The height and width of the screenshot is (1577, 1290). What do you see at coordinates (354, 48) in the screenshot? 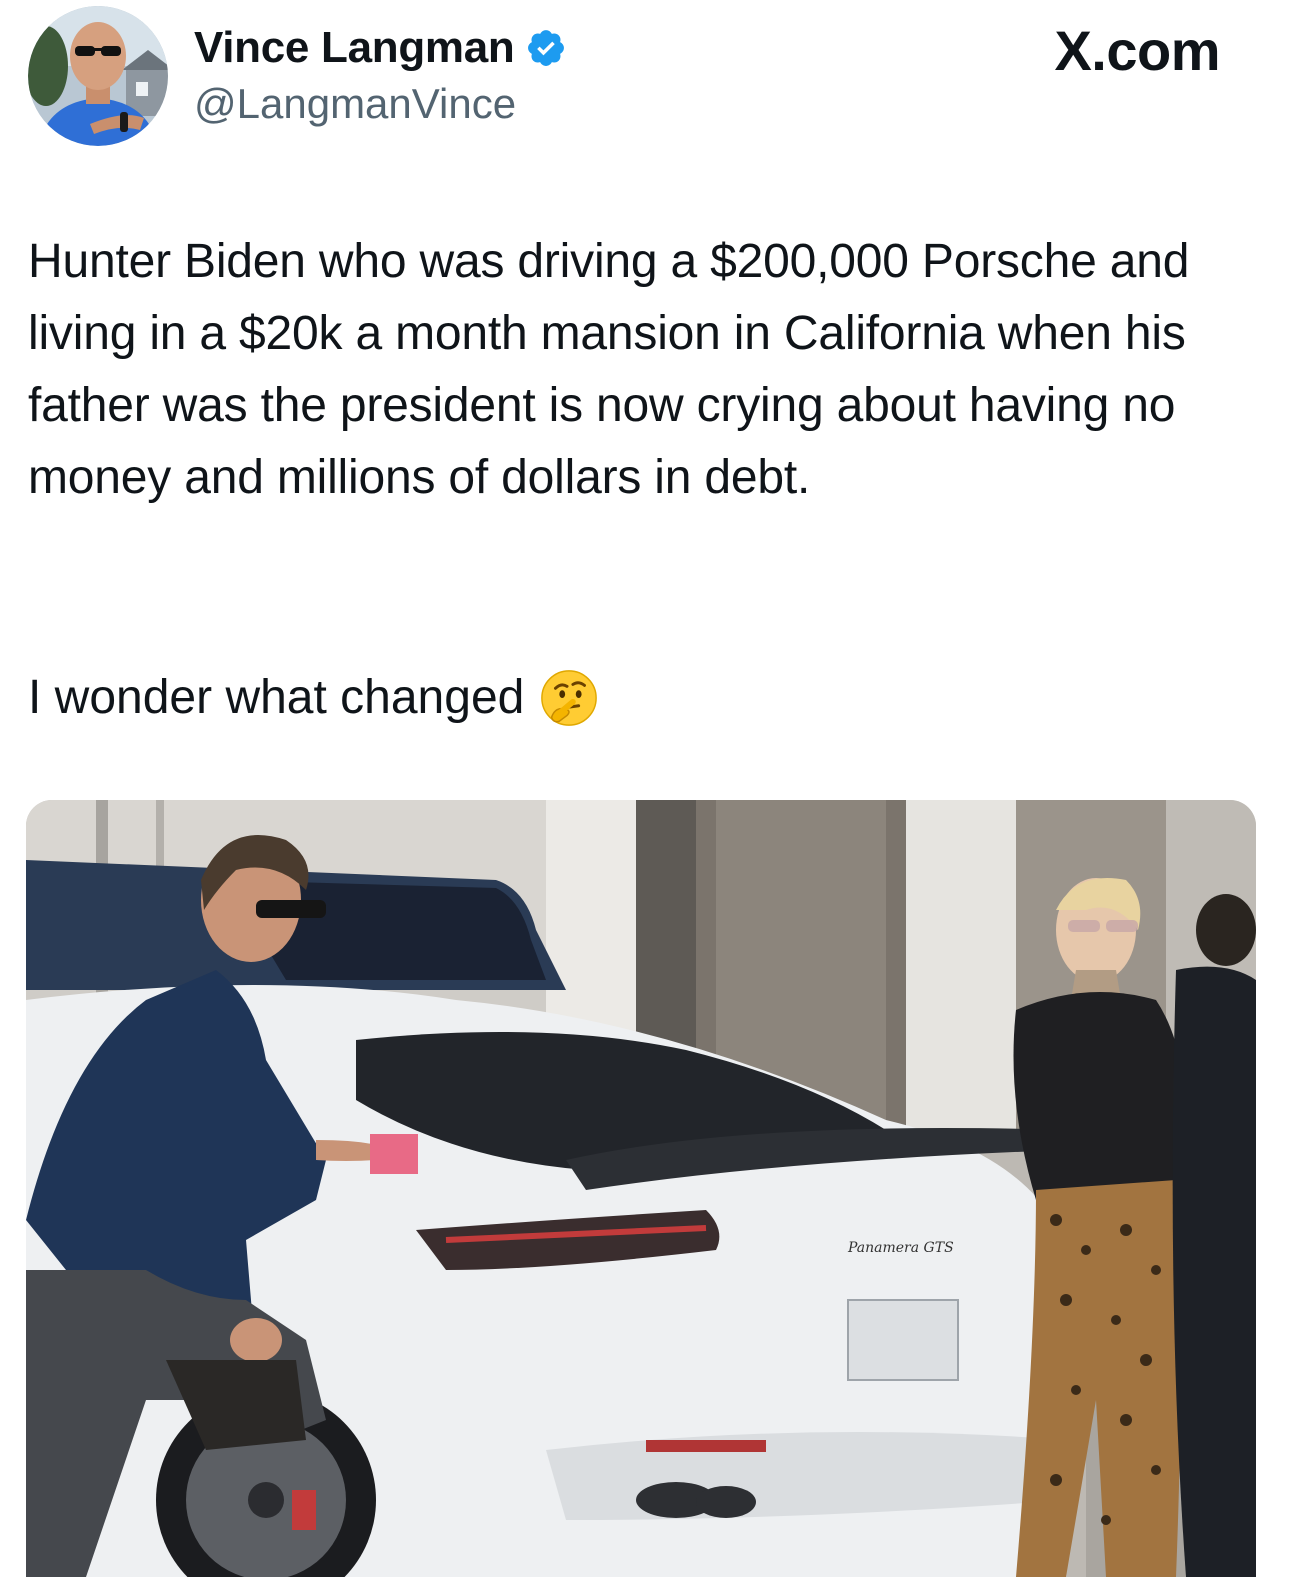
I see `display-name: Vince Langman` at bounding box center [354, 48].